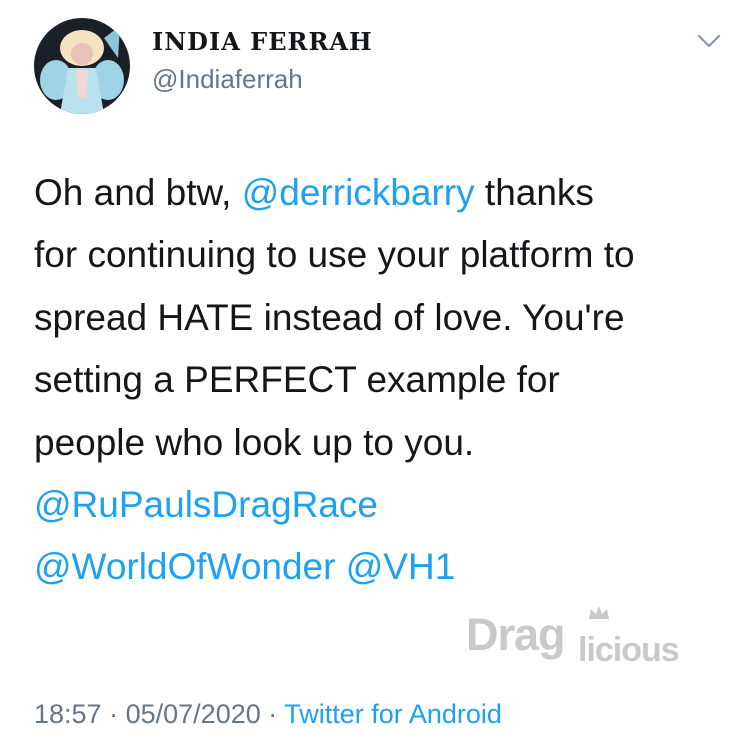 This screenshot has width=750, height=750. Describe the element at coordinates (334, 255) in the screenshot. I see `tweet-line: for continuing to use your platform to` at that location.